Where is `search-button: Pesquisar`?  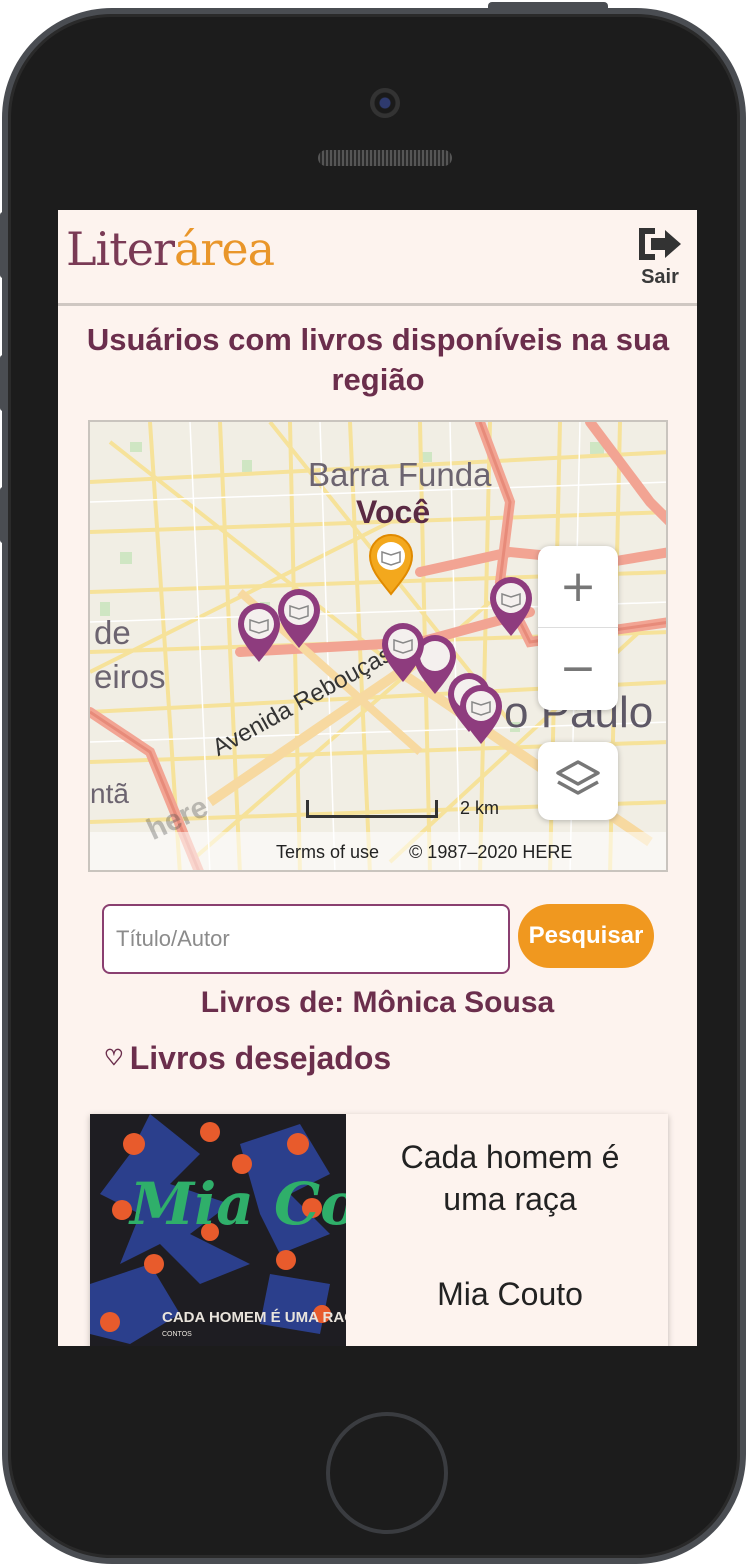 search-button: Pesquisar is located at coordinates (586, 936).